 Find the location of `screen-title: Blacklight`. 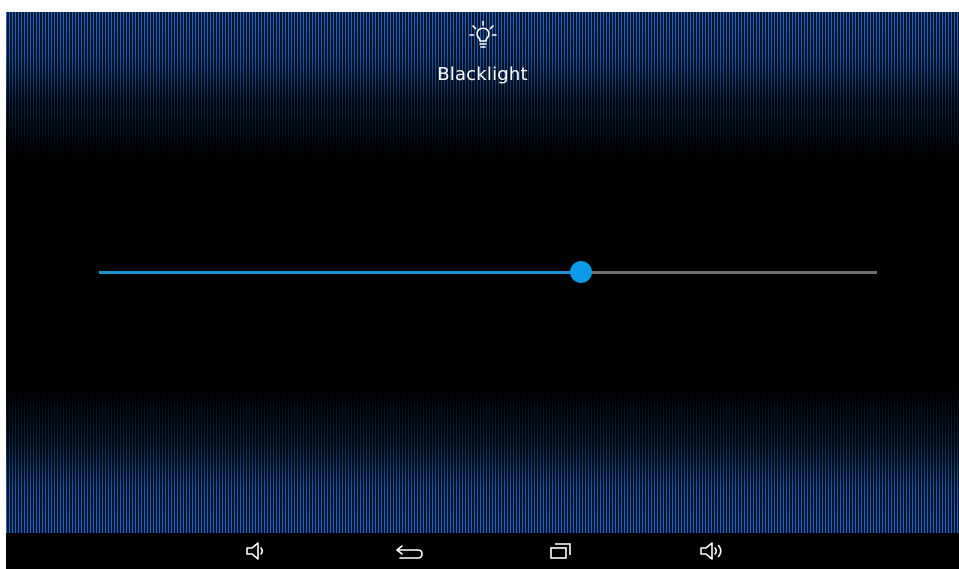

screen-title: Blacklight is located at coordinates (482, 74).